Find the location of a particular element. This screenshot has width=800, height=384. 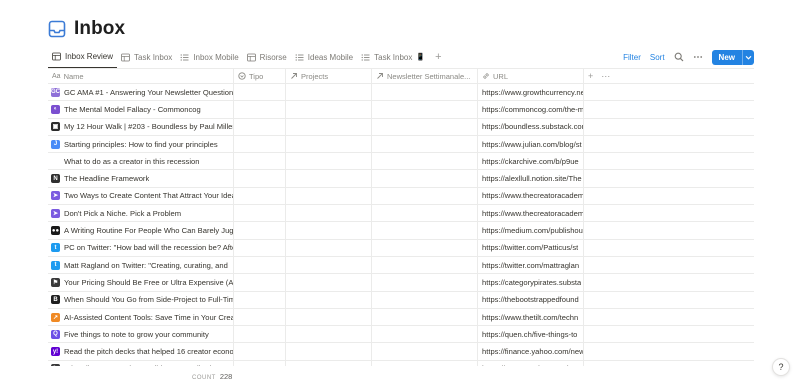

help-button: ? is located at coordinates (781, 367).